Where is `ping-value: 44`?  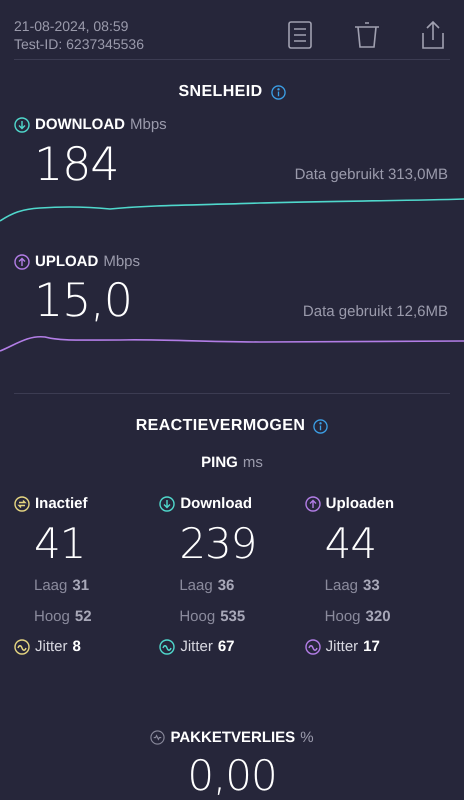 ping-value: 44 is located at coordinates (350, 544).